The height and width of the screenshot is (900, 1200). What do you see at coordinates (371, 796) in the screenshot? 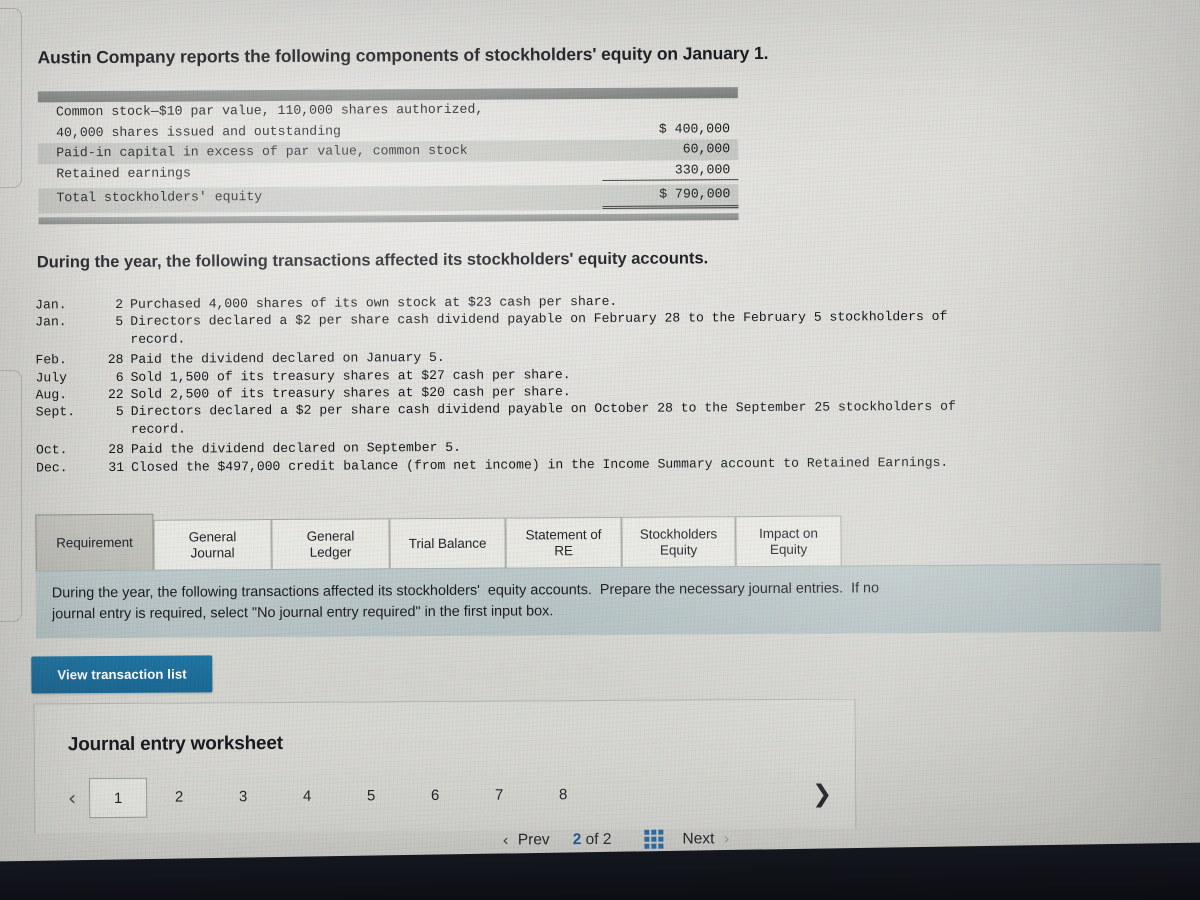
I see `worksheet-page-5: 5` at bounding box center [371, 796].